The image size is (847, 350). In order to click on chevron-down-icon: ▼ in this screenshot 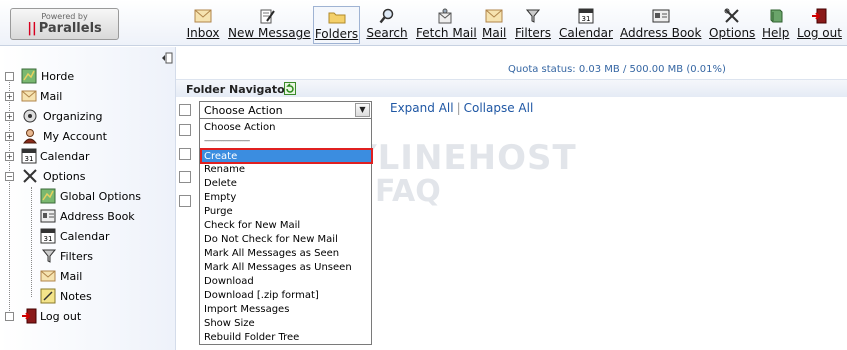, I will do `click(362, 110)`.